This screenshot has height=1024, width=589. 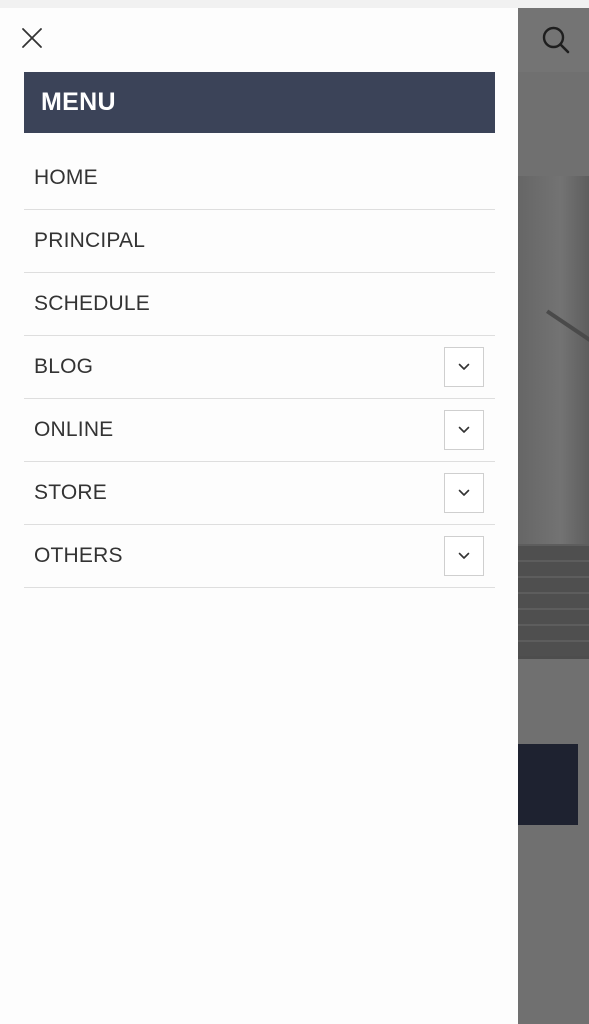 I want to click on menu-item-blog: BLOG, so click(x=259, y=367).